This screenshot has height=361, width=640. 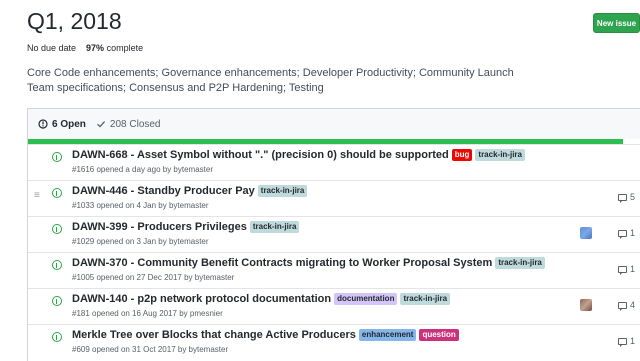 I want to click on issue-meta: #1029 opened on 3 Jan by bytemaster, so click(x=140, y=241).